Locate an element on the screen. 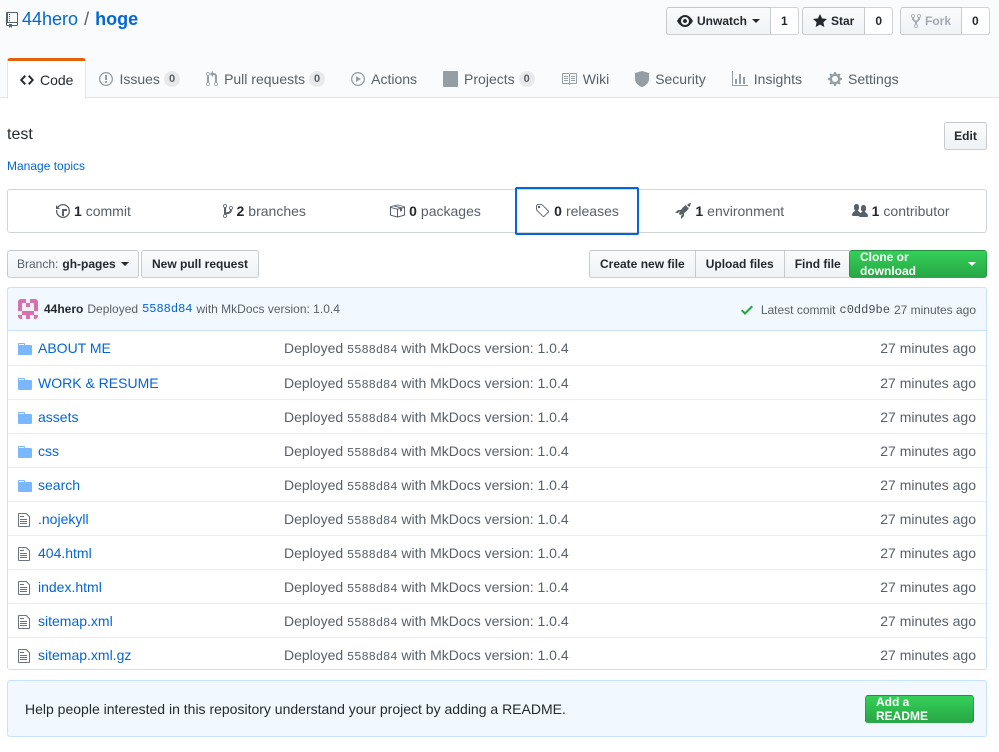 The width and height of the screenshot is (999, 752). shield-icon is located at coordinates (642, 79).